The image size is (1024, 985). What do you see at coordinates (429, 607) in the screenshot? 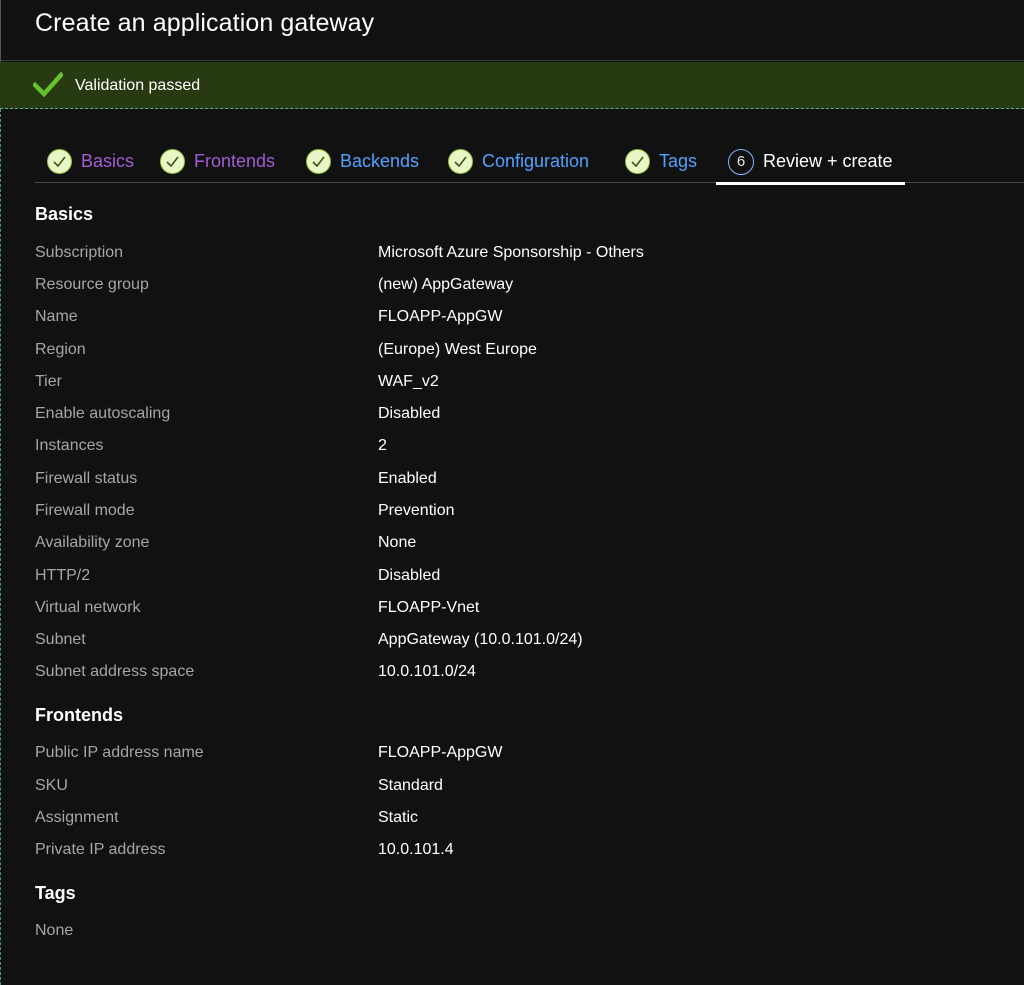
I see `row-value: FLOAPP-Vnet` at bounding box center [429, 607].